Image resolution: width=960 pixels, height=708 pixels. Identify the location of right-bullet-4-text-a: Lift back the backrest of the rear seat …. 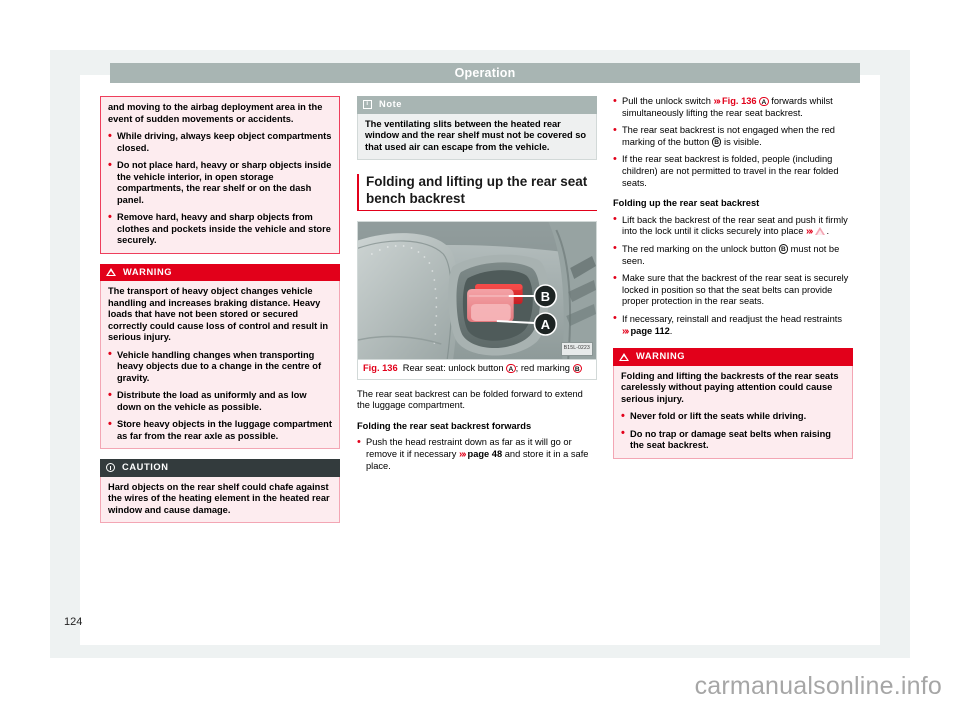
(735, 225).